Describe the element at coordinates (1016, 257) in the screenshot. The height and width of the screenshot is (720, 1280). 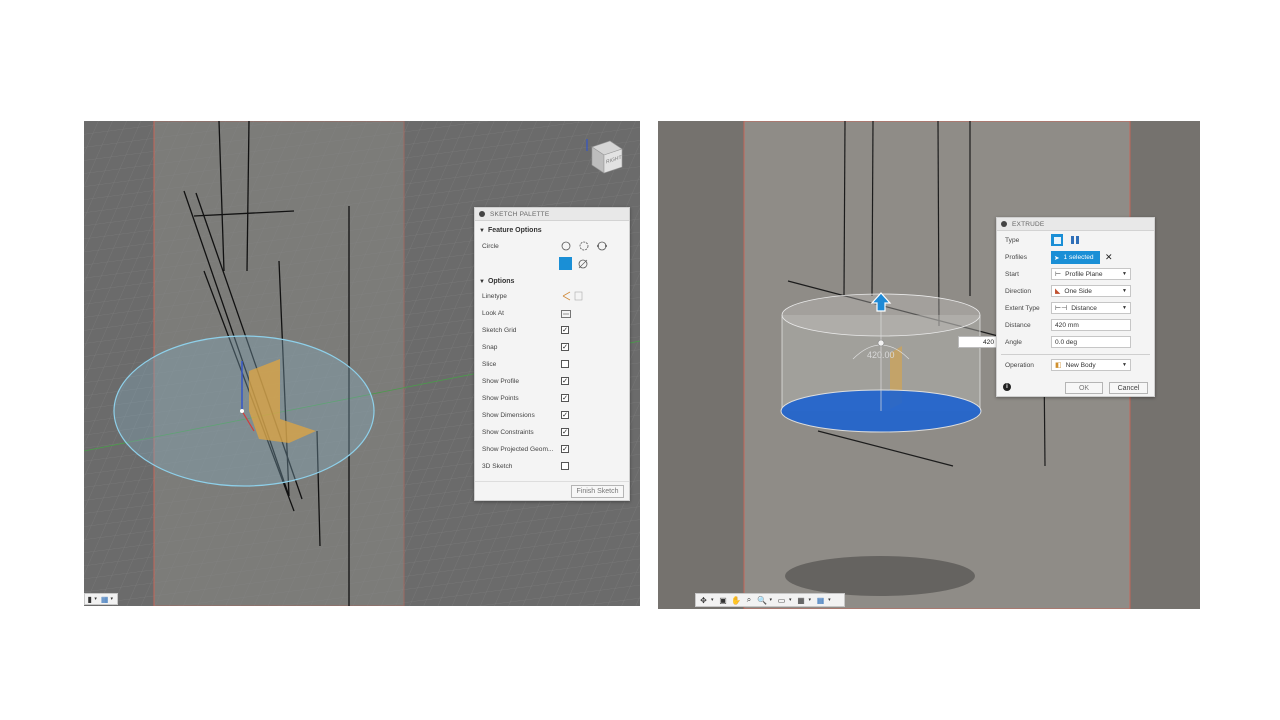
I see `profiles-label: Profiles` at that location.